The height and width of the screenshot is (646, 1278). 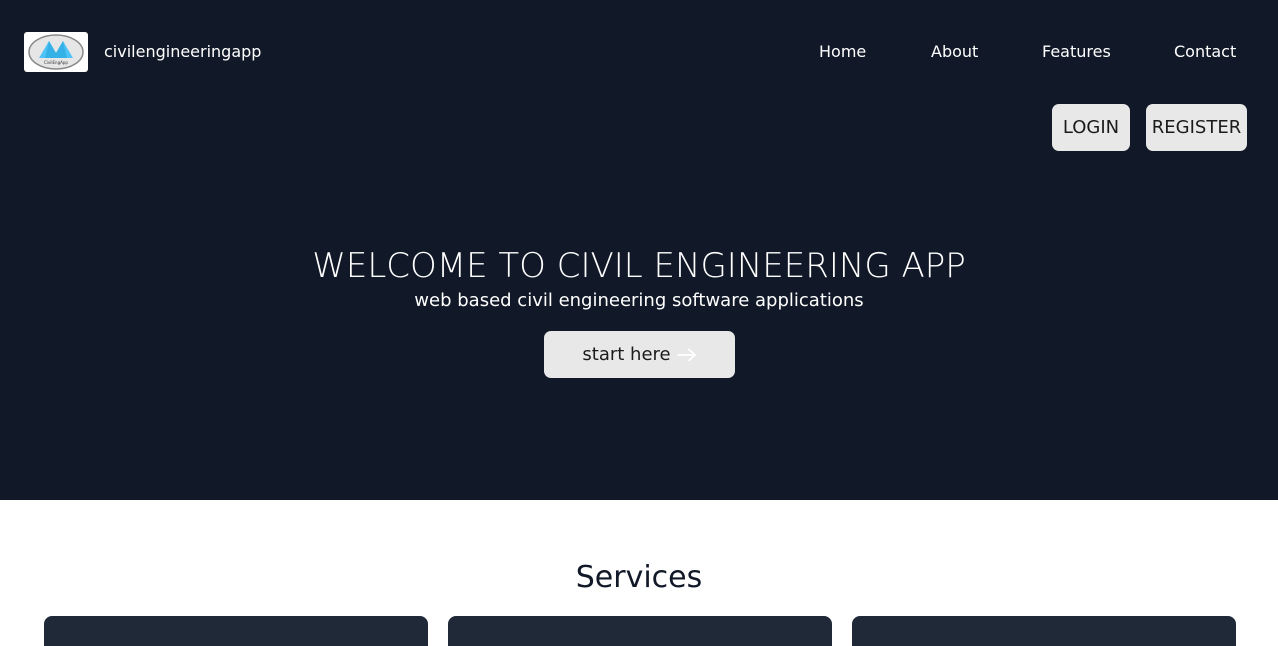 What do you see at coordinates (1091, 127) in the screenshot?
I see `login-button: LOGIN` at bounding box center [1091, 127].